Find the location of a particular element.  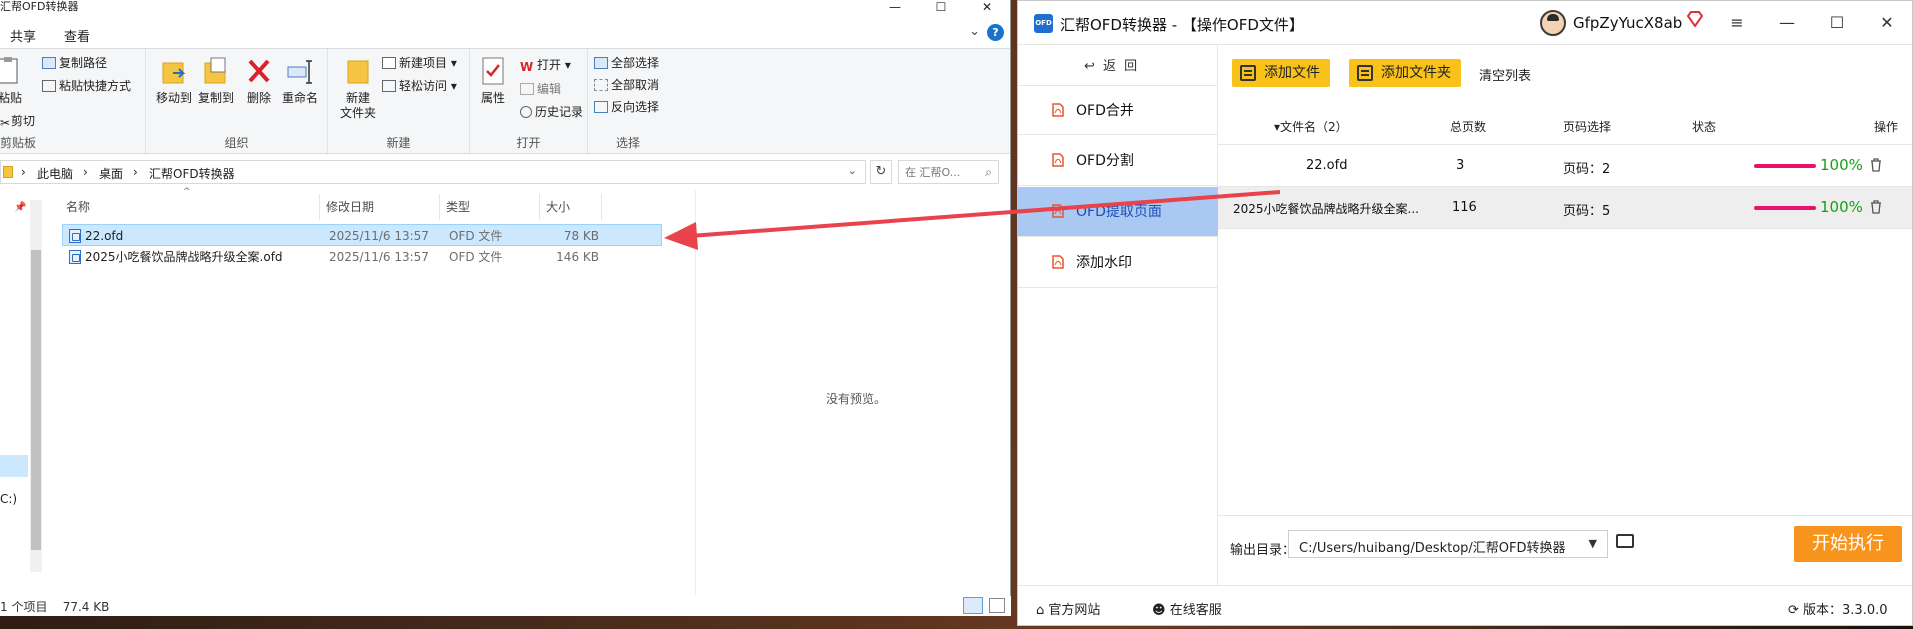

properties-button: 属性 is located at coordinates (493, 80).